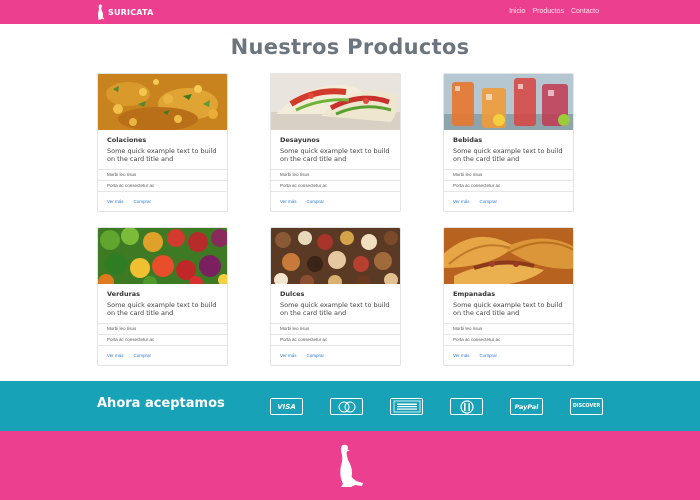 The width and height of the screenshot is (700, 500). What do you see at coordinates (508, 102) in the screenshot?
I see `iced-drinks-image` at bounding box center [508, 102].